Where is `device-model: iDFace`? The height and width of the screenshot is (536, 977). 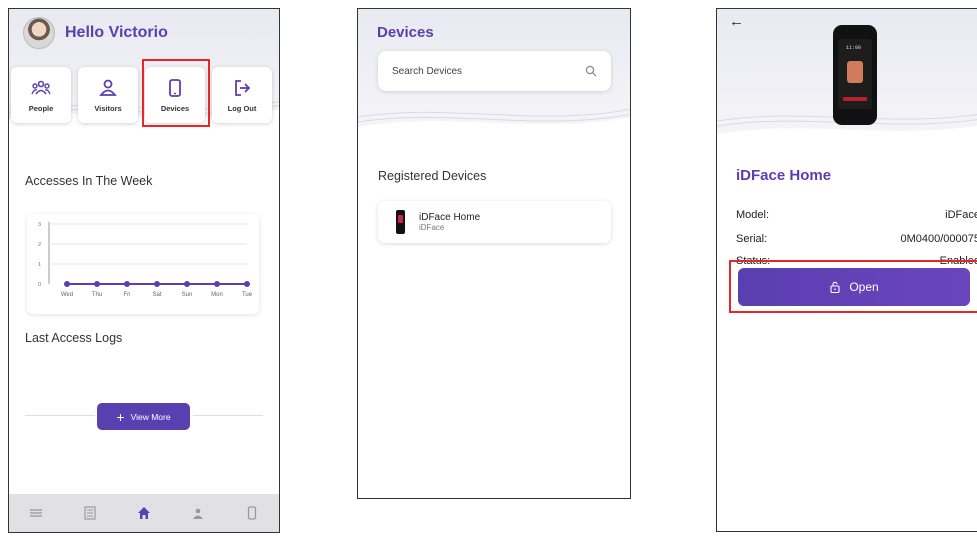 device-model: iDFace is located at coordinates (432, 227).